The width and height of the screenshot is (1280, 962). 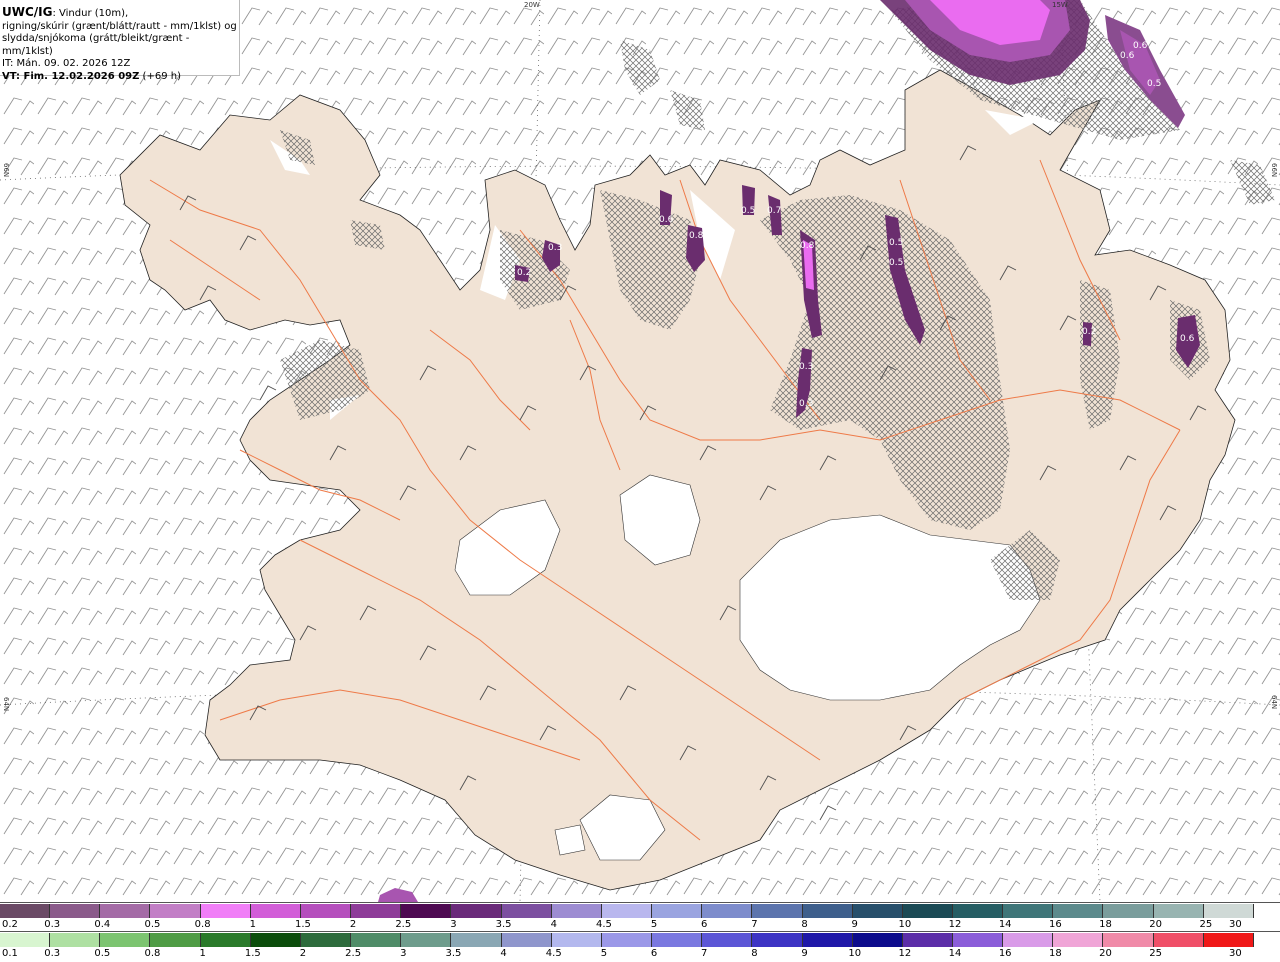 I want to click on snow-scale-label: 18, so click(x=1105, y=924).